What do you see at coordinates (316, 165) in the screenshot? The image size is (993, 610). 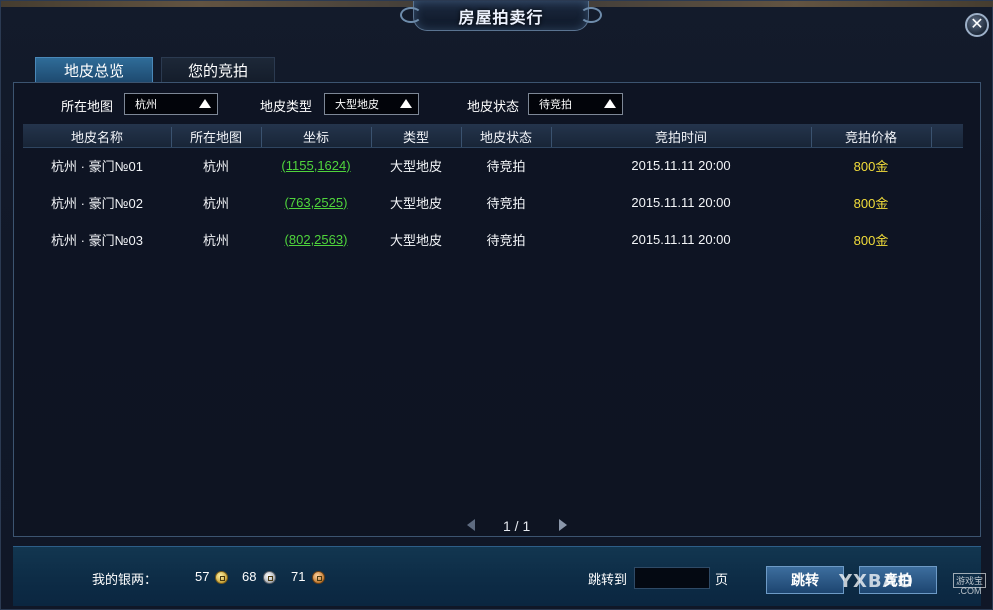 I see `coord-link: (1155,1624)` at bounding box center [316, 165].